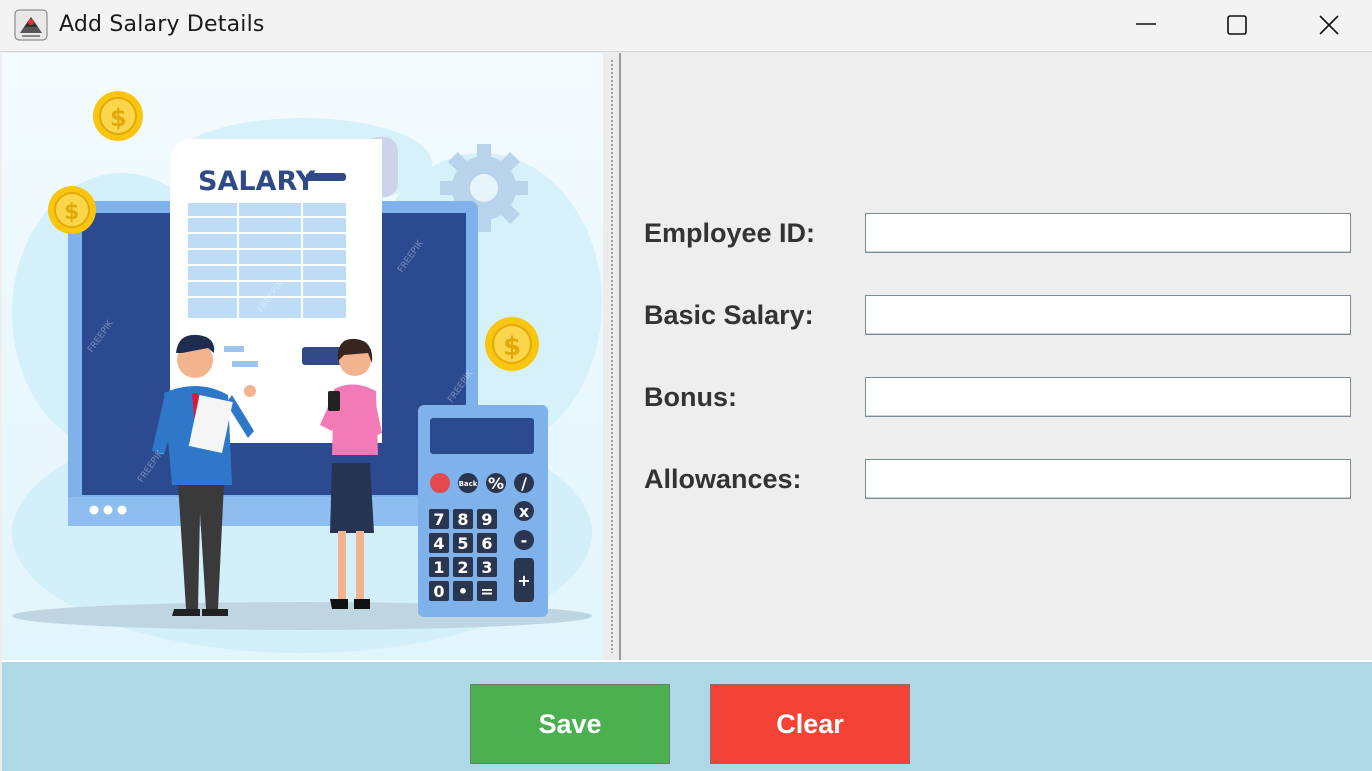 The height and width of the screenshot is (771, 1372). Describe the element at coordinates (468, 484) in the screenshot. I see `calc-key-label: Back` at that location.